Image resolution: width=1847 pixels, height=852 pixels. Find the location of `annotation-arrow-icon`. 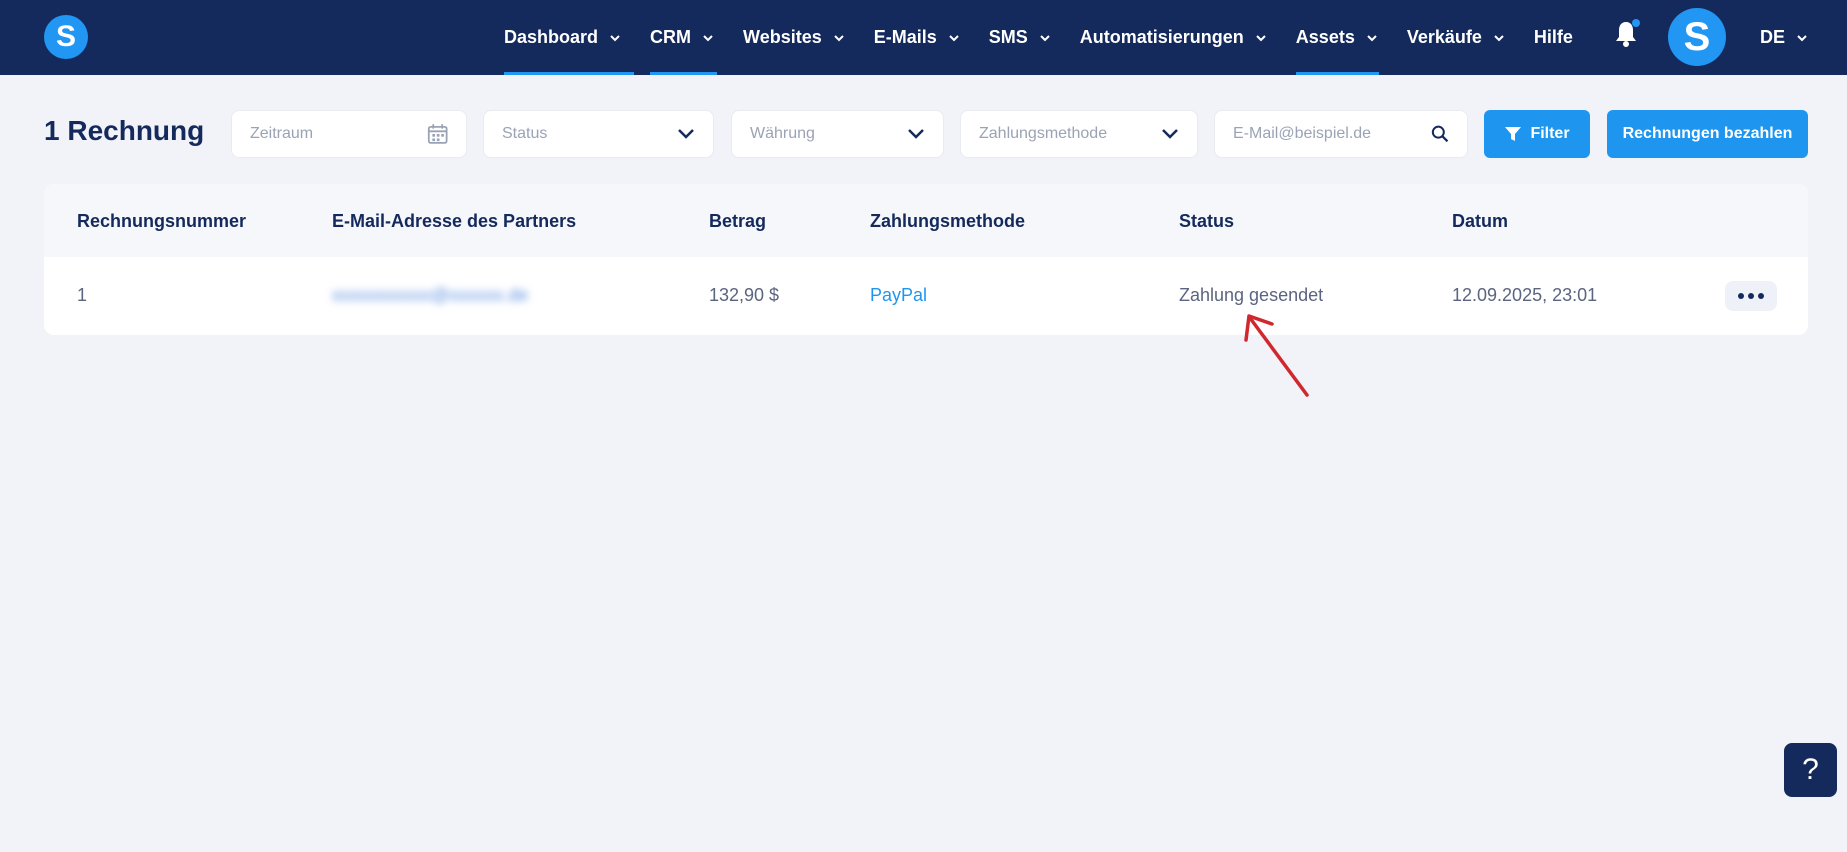

annotation-arrow-icon is located at coordinates (1276, 355).